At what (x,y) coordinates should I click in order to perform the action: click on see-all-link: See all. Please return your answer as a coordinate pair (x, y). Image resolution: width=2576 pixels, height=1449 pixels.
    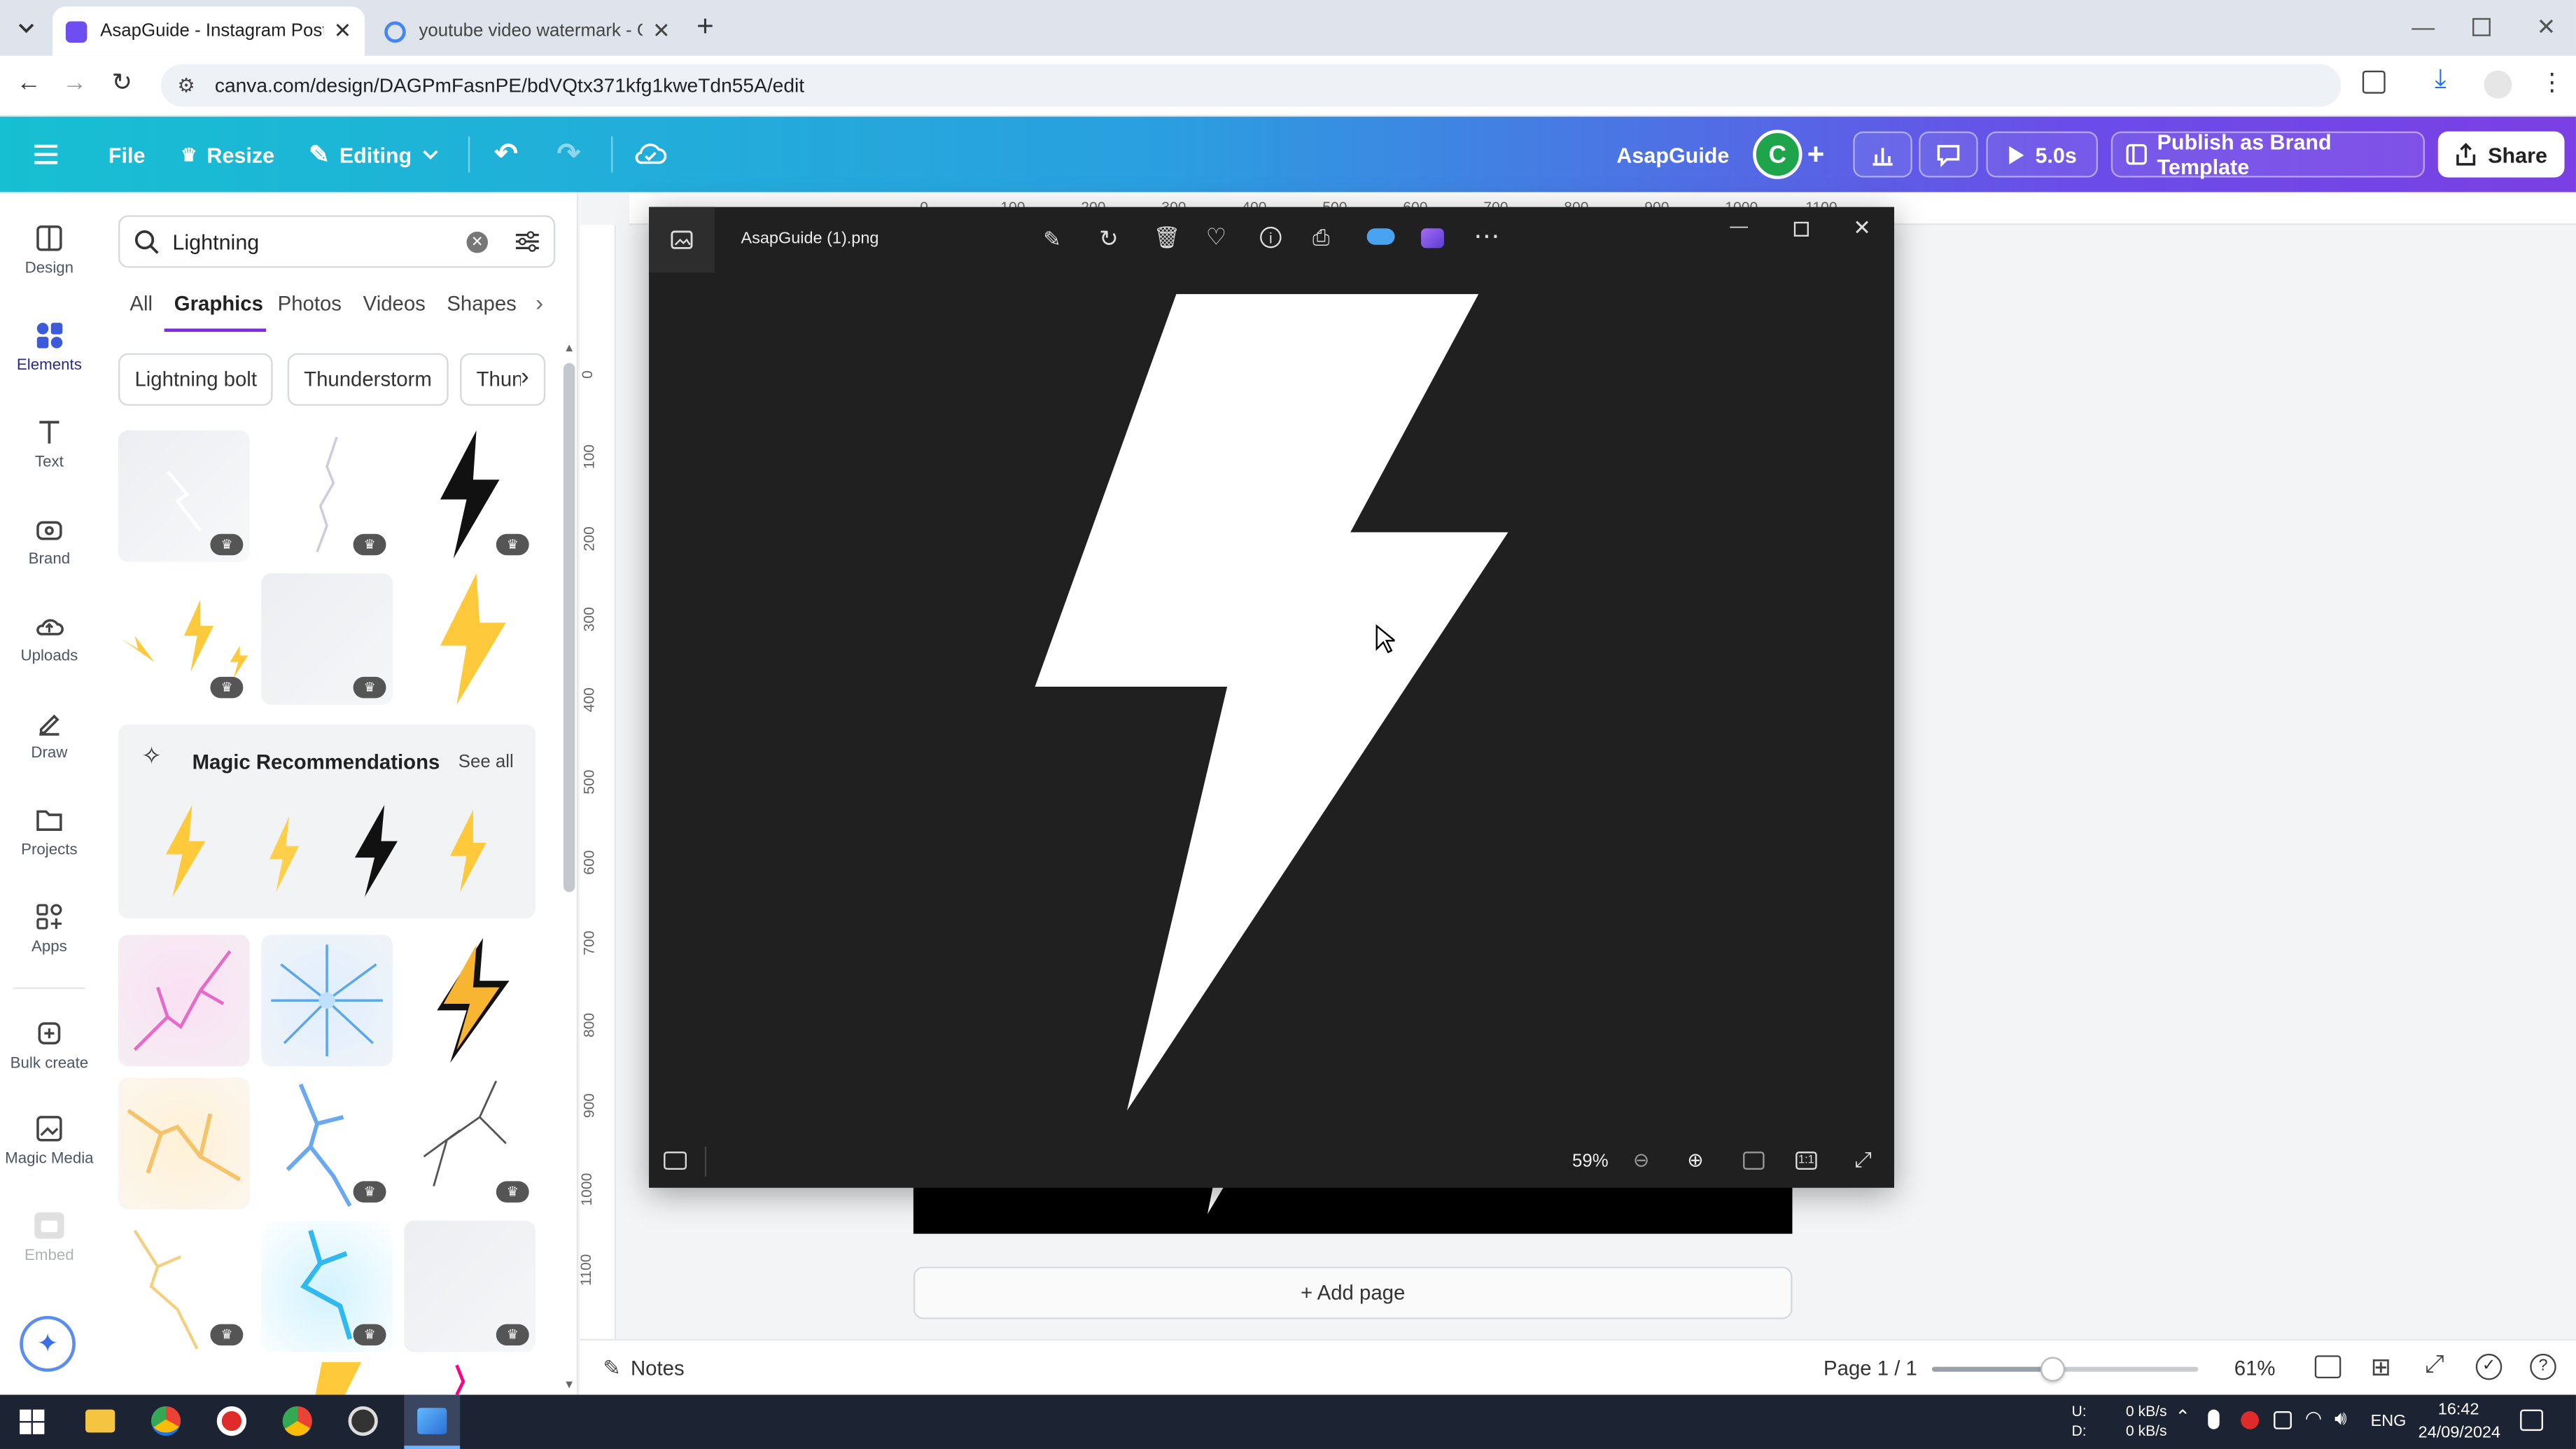
    Looking at the image, I should click on (486, 762).